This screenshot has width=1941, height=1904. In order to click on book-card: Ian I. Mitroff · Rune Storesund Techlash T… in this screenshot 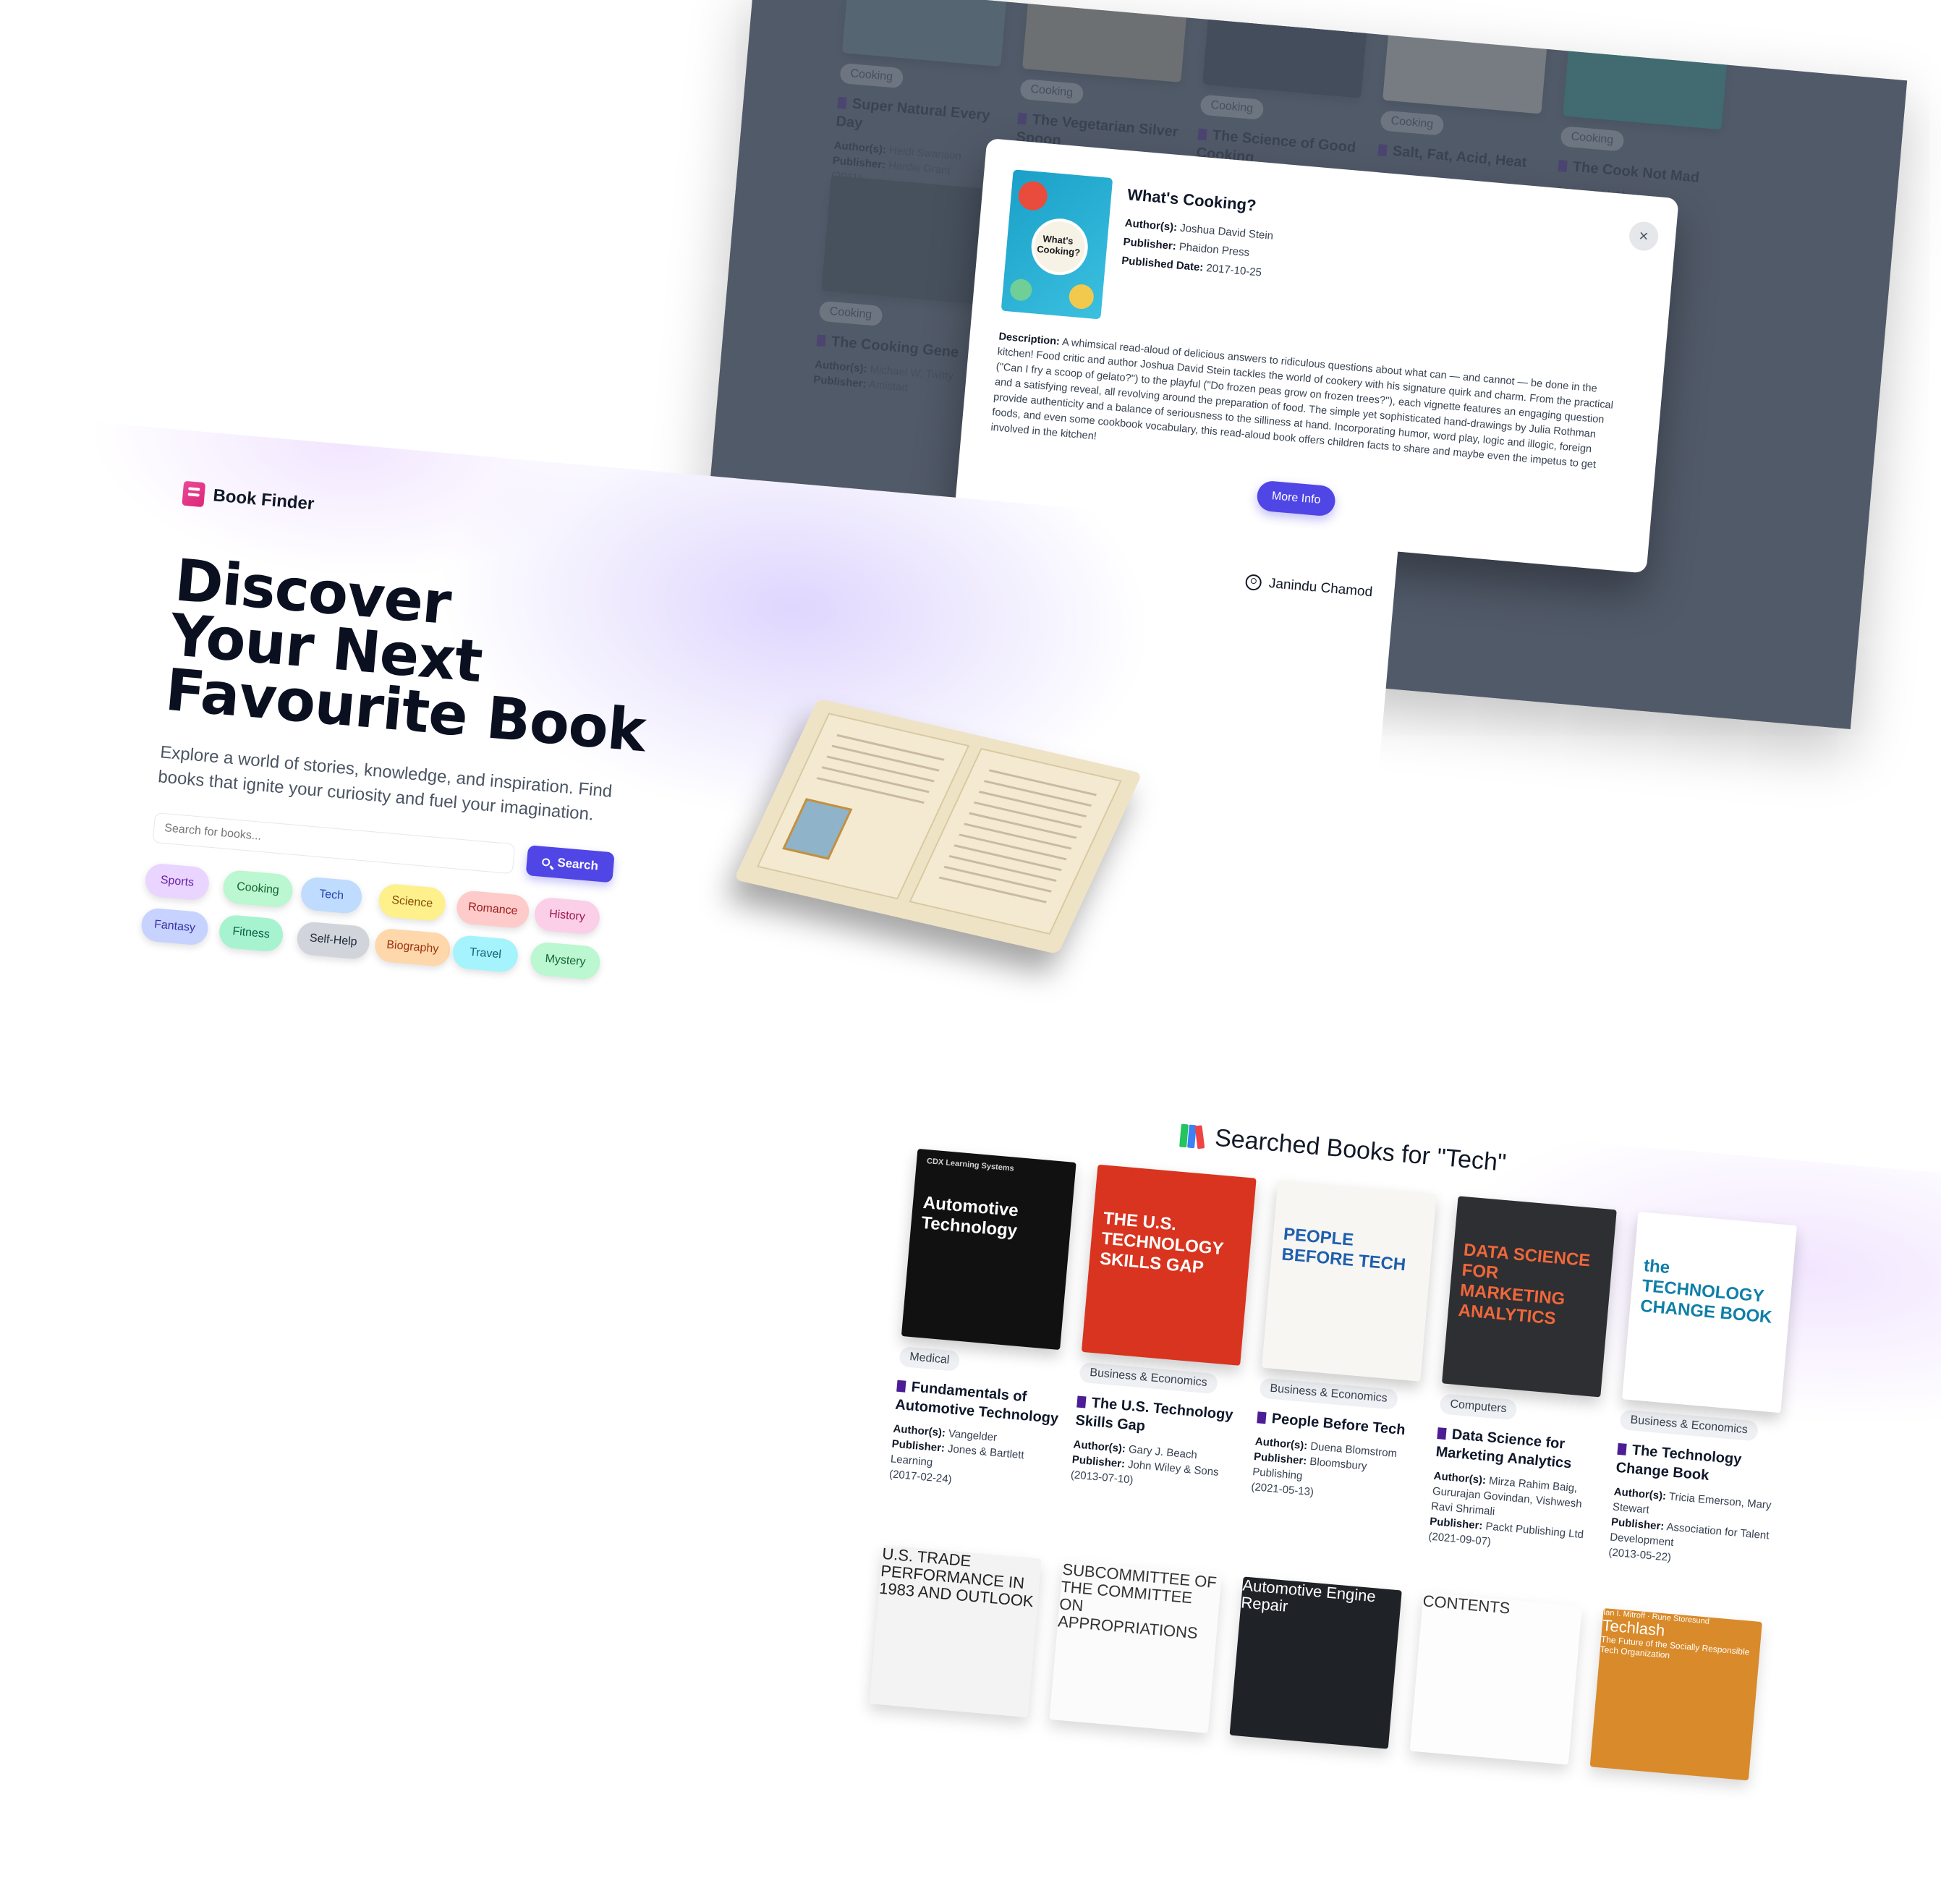, I will do `click(1680, 1694)`.